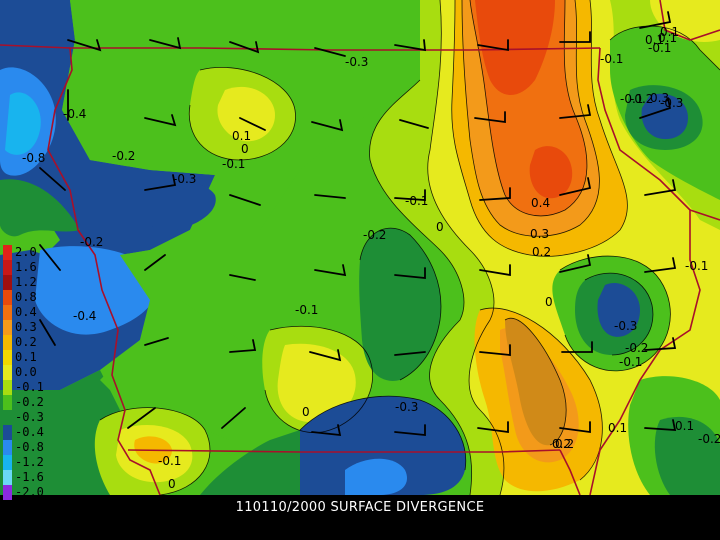 This screenshot has height=540, width=720. I want to click on legend-entry: 0.8, so click(33, 297).